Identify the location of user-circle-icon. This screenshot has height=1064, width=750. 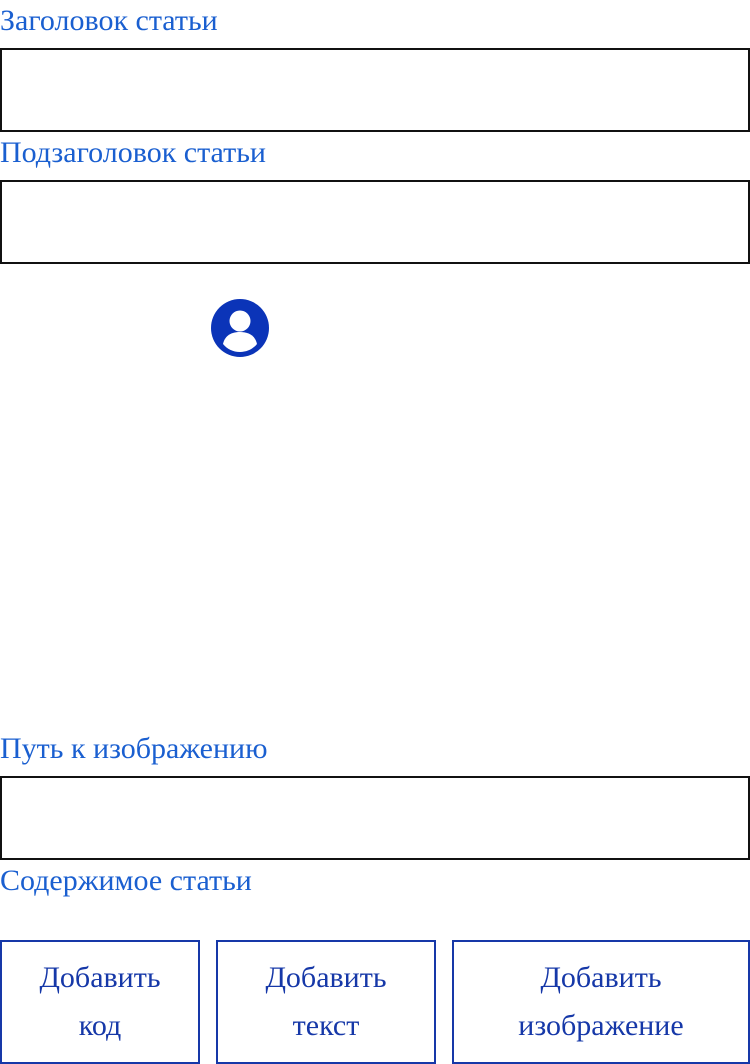
(240, 328).